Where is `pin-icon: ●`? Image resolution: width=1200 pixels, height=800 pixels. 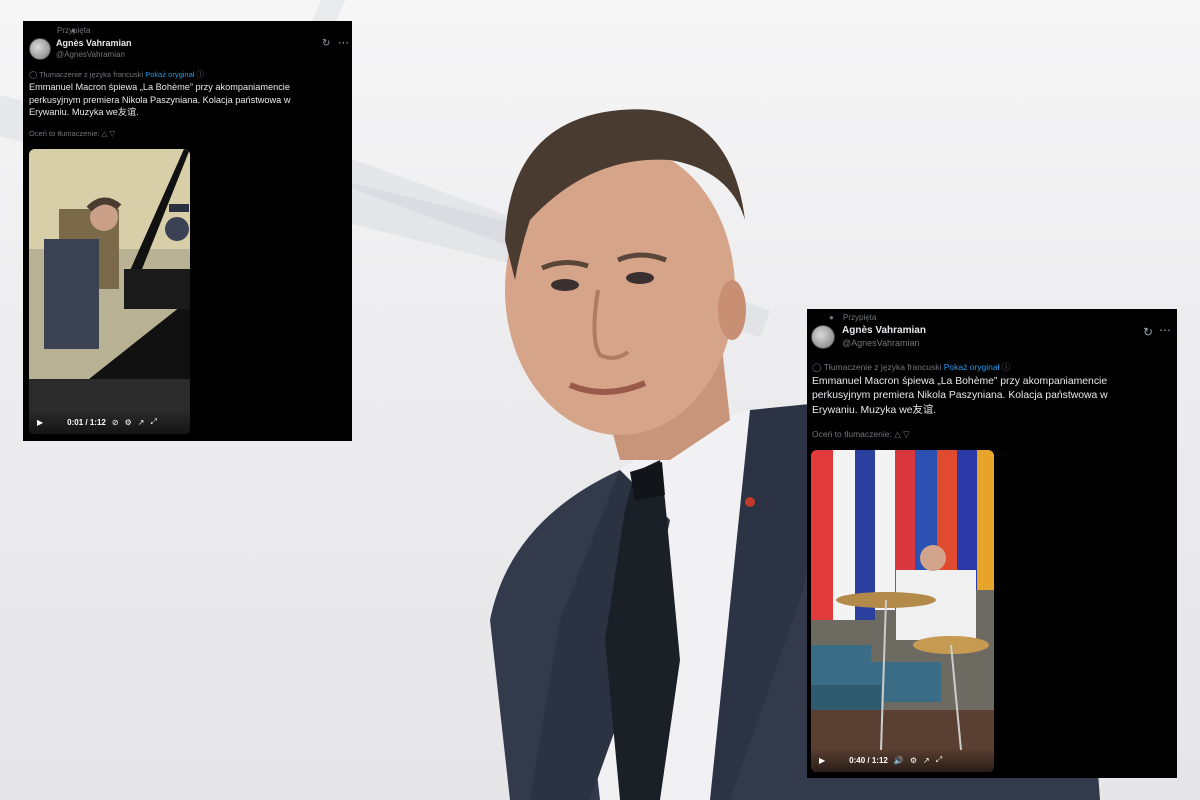 pin-icon: ● is located at coordinates (831, 317).